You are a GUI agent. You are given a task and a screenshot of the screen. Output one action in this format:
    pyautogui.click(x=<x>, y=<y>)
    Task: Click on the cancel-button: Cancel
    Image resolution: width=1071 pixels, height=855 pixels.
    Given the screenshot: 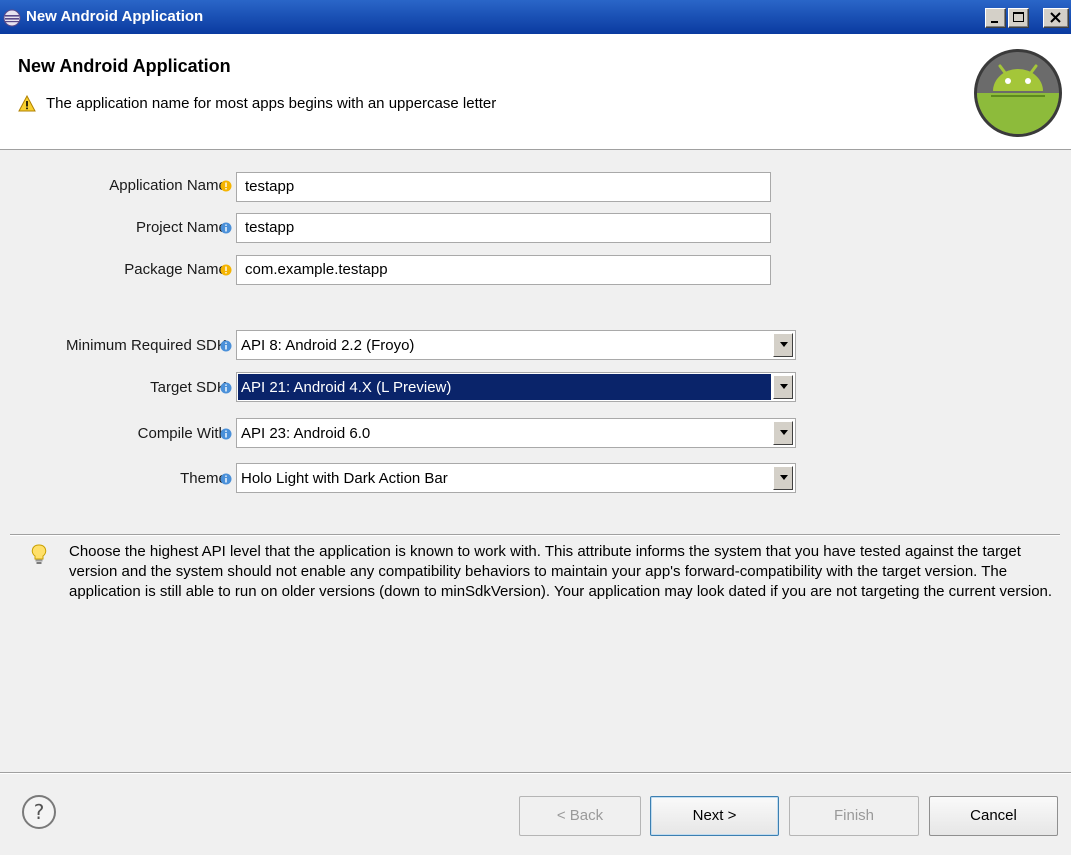 What is the action you would take?
    pyautogui.click(x=993, y=816)
    